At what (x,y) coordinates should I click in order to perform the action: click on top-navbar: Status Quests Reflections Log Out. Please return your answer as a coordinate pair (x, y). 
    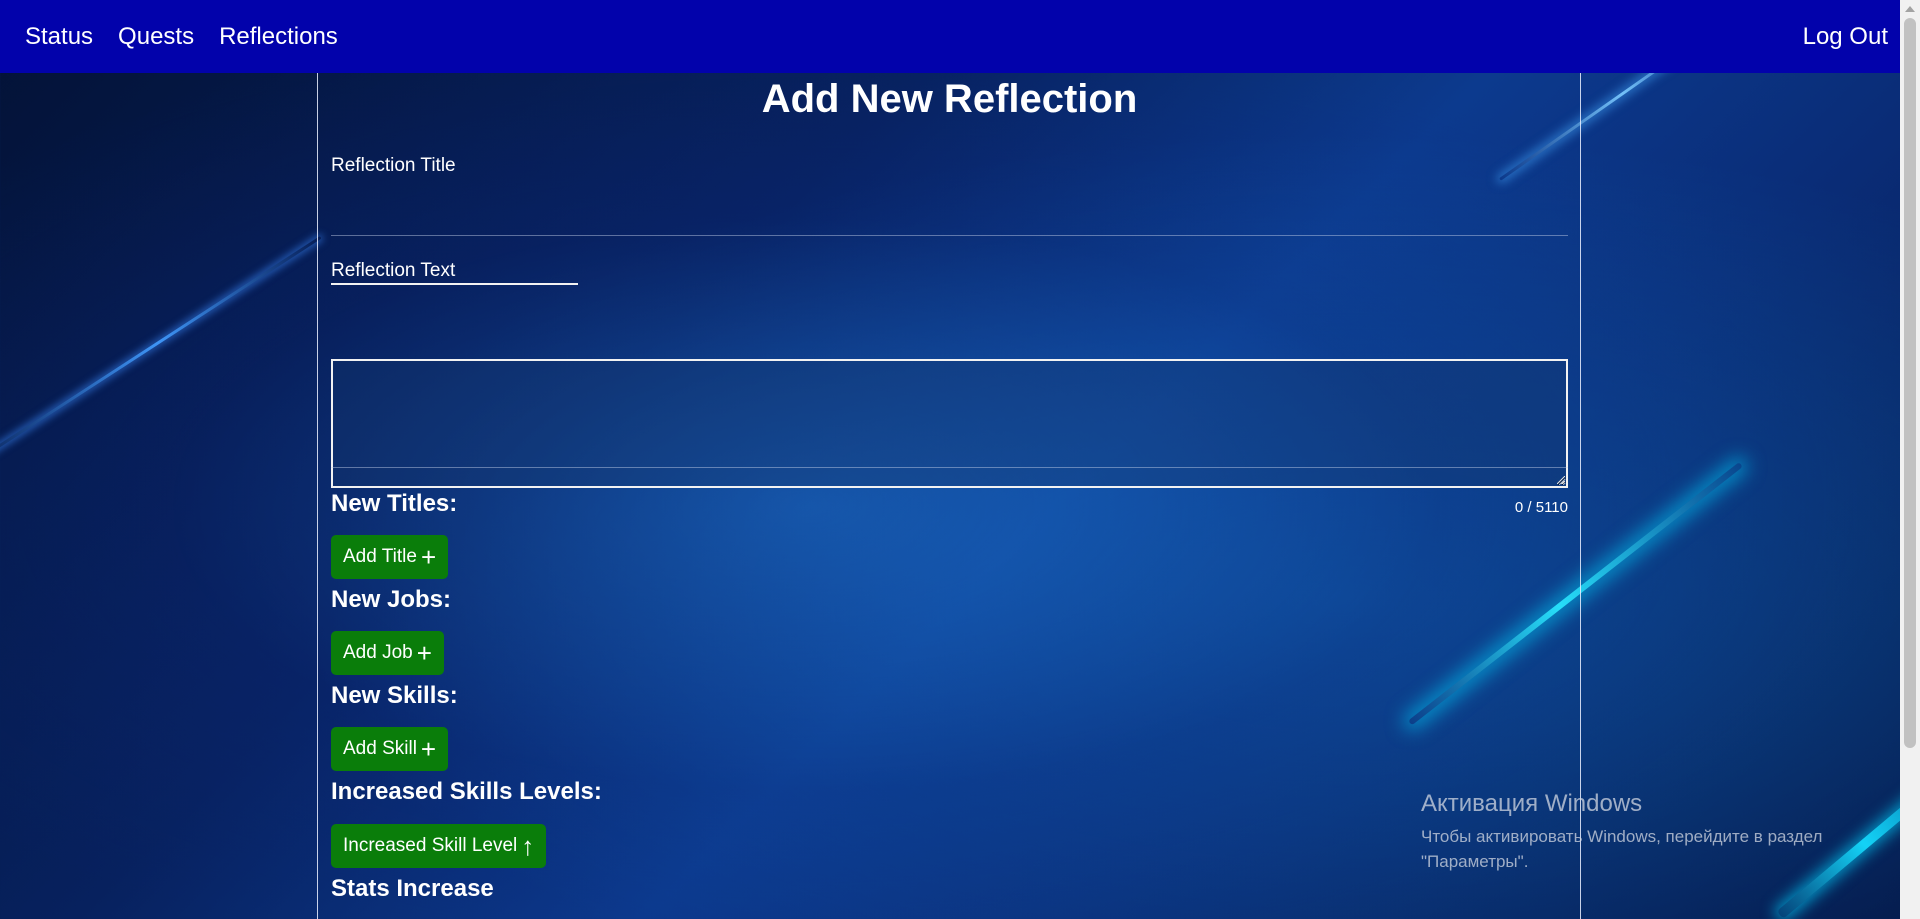
    Looking at the image, I should click on (950, 36).